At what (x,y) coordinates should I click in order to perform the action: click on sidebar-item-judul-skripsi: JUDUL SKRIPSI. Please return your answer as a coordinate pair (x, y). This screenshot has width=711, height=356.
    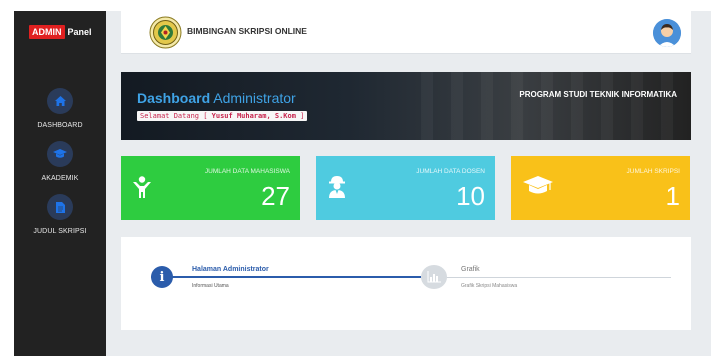
    Looking at the image, I should click on (60, 214).